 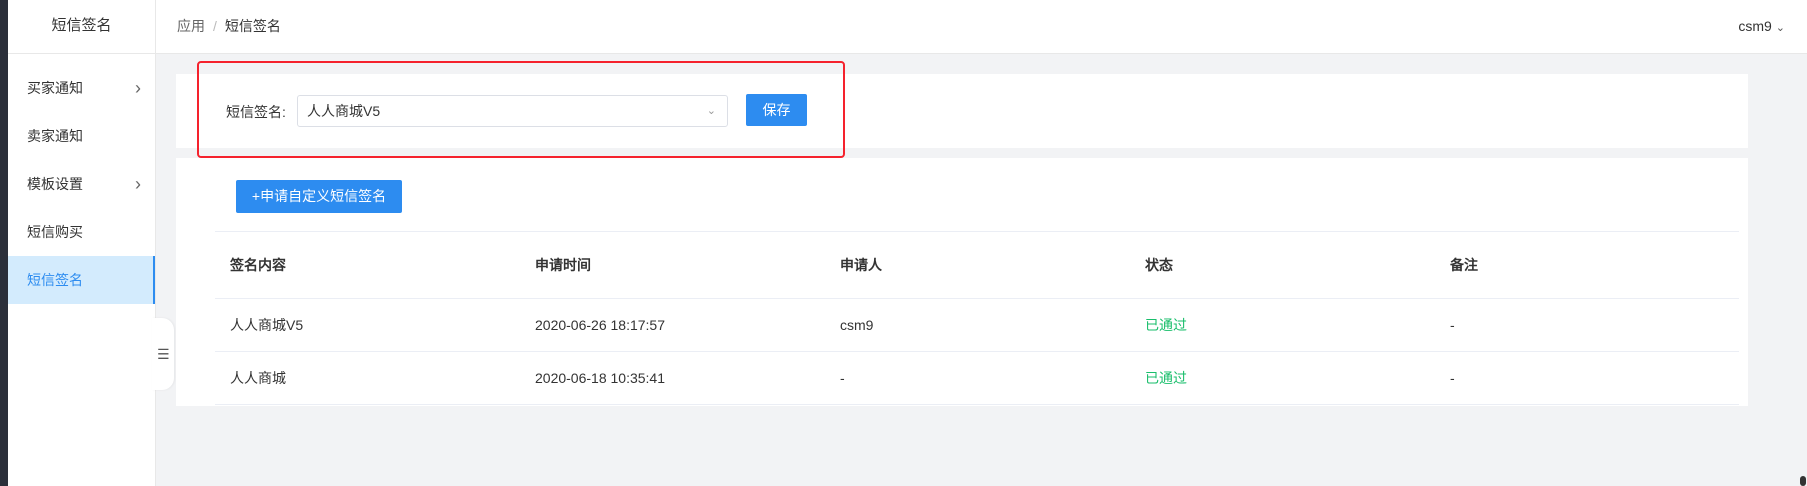 What do you see at coordinates (857, 325) in the screenshot?
I see `cell-applicant: csm9` at bounding box center [857, 325].